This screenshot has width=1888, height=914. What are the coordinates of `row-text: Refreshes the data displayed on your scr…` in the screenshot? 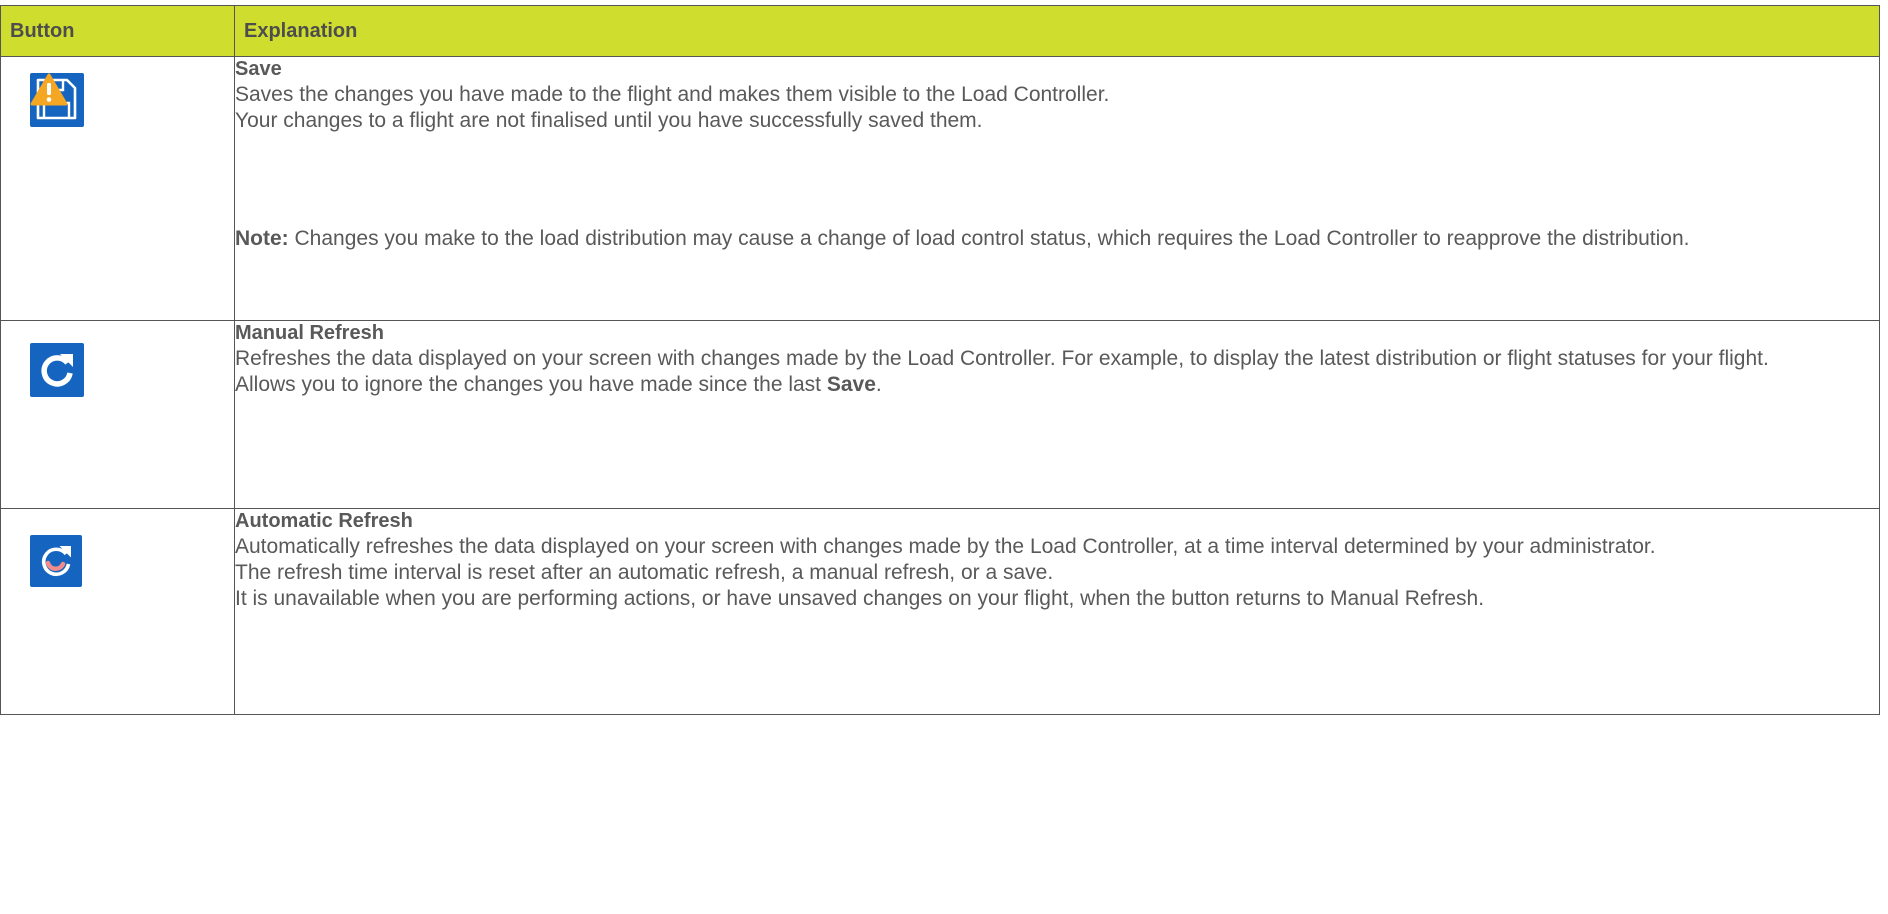 It's located at (1002, 358).